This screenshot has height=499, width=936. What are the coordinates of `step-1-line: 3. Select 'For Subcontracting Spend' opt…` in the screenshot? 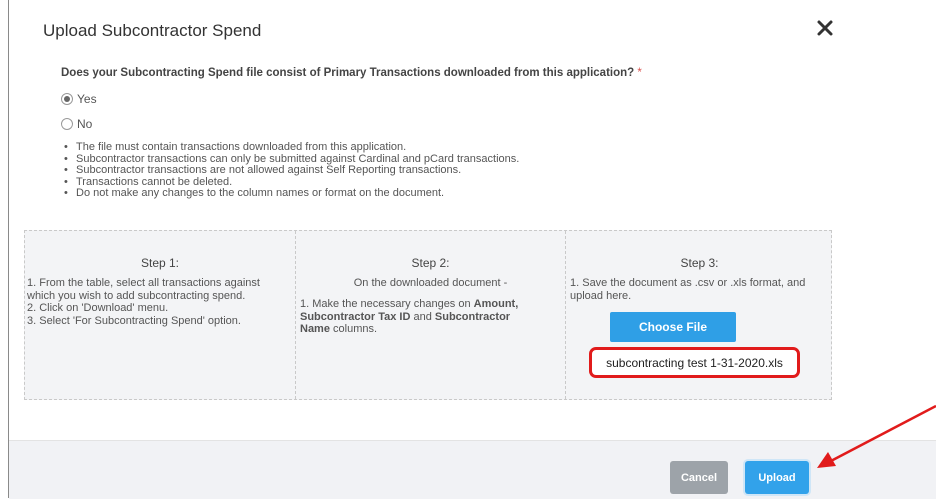 It's located at (134, 320).